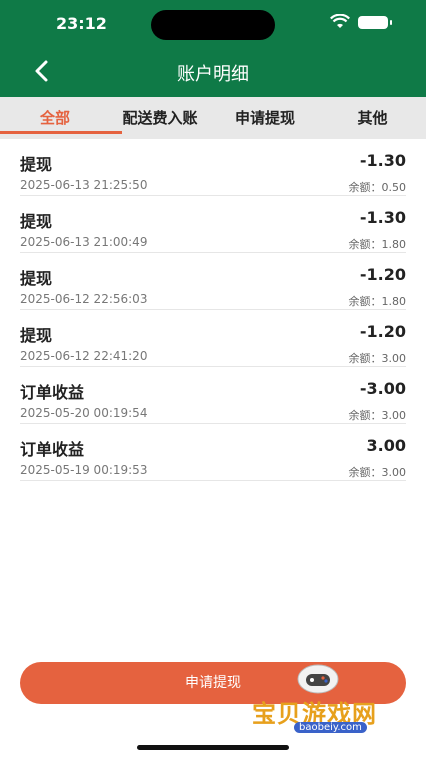  I want to click on active-tab-indicator, so click(61, 132).